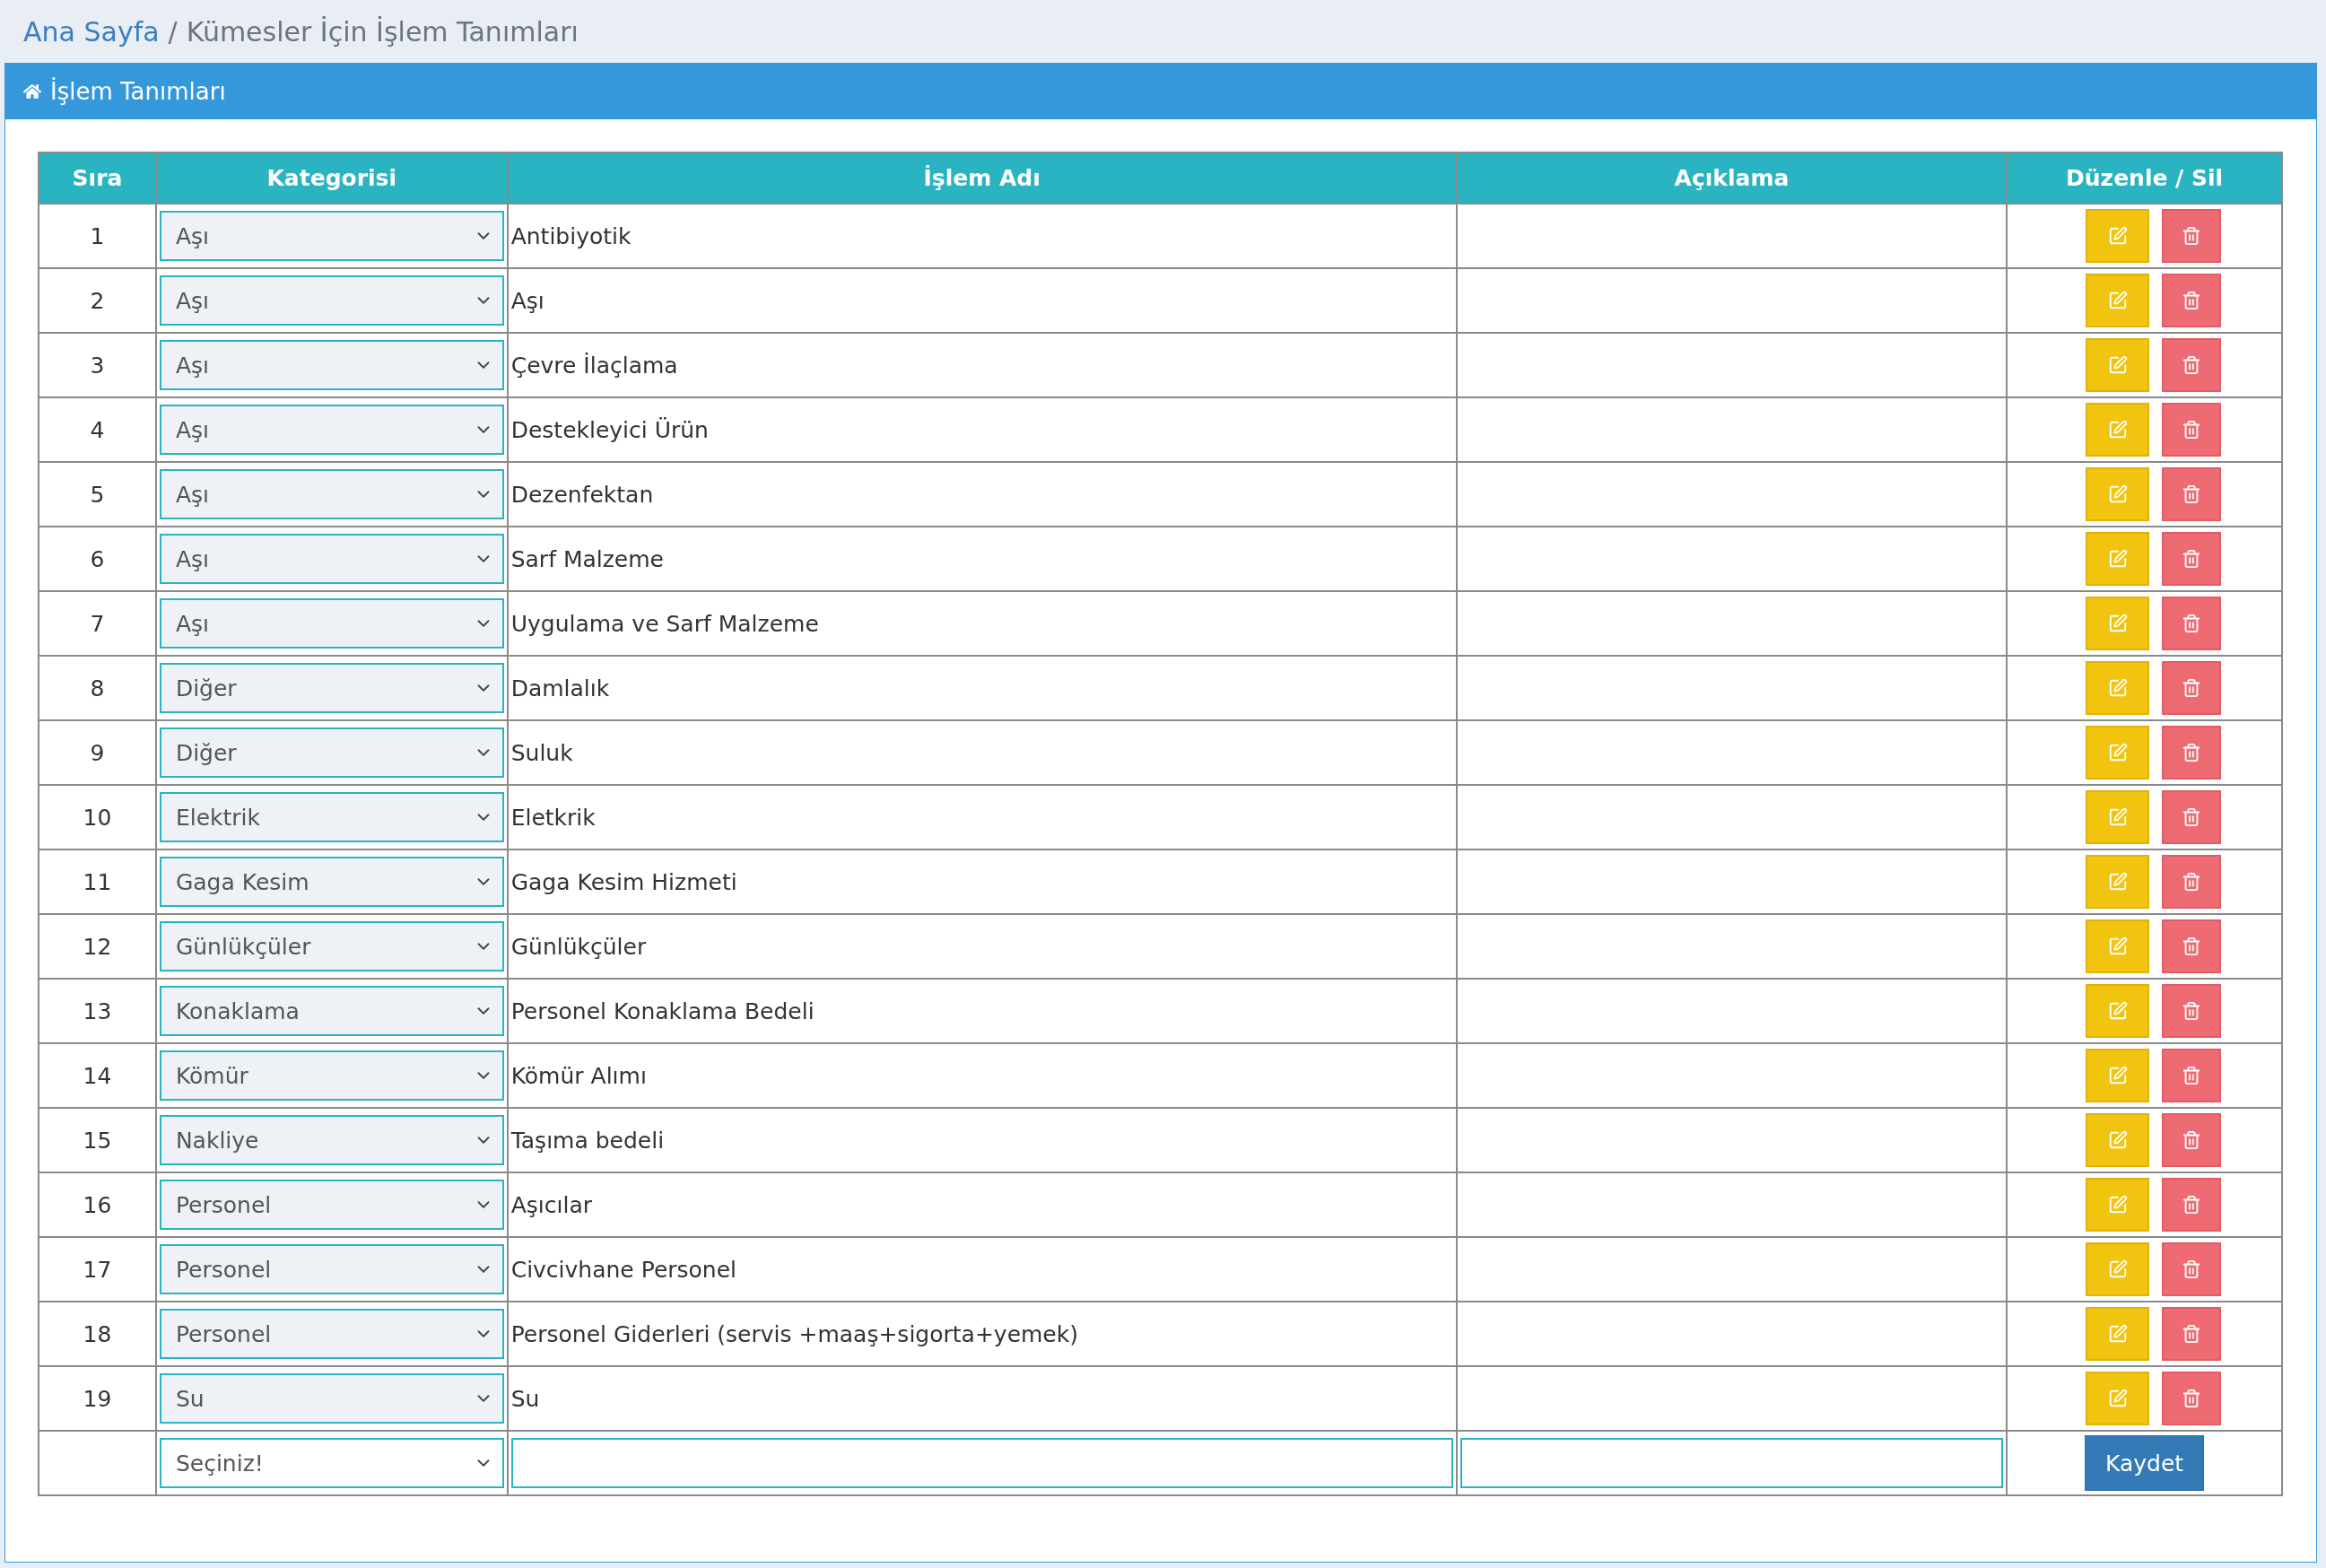  I want to click on row-number: 6, so click(97, 559).